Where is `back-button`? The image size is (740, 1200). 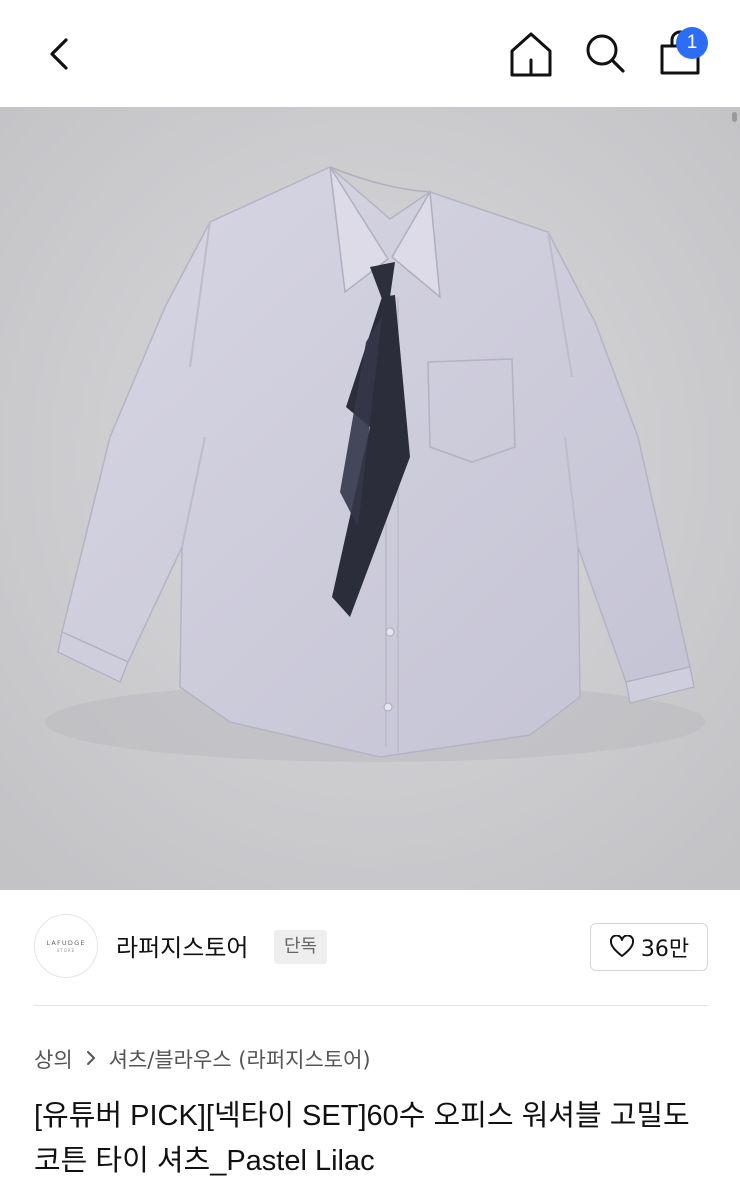
back-button is located at coordinates (60, 54).